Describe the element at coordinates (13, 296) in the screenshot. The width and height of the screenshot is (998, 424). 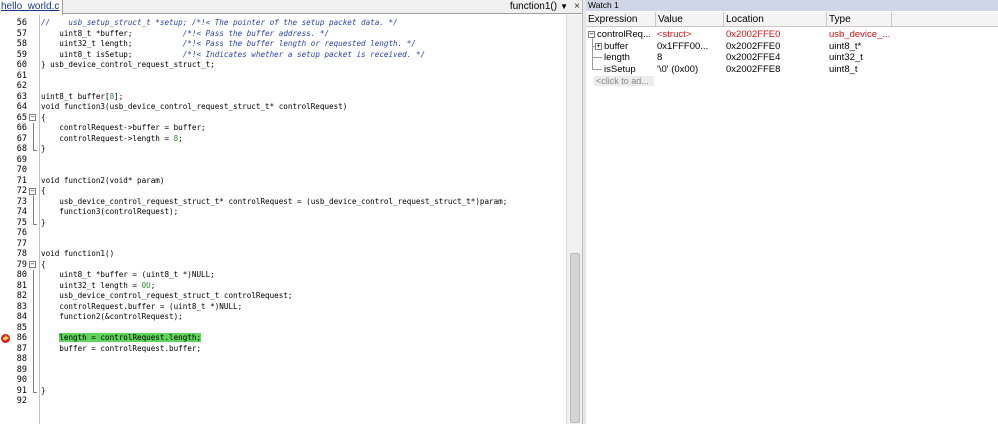
I see `line-number: 82` at that location.